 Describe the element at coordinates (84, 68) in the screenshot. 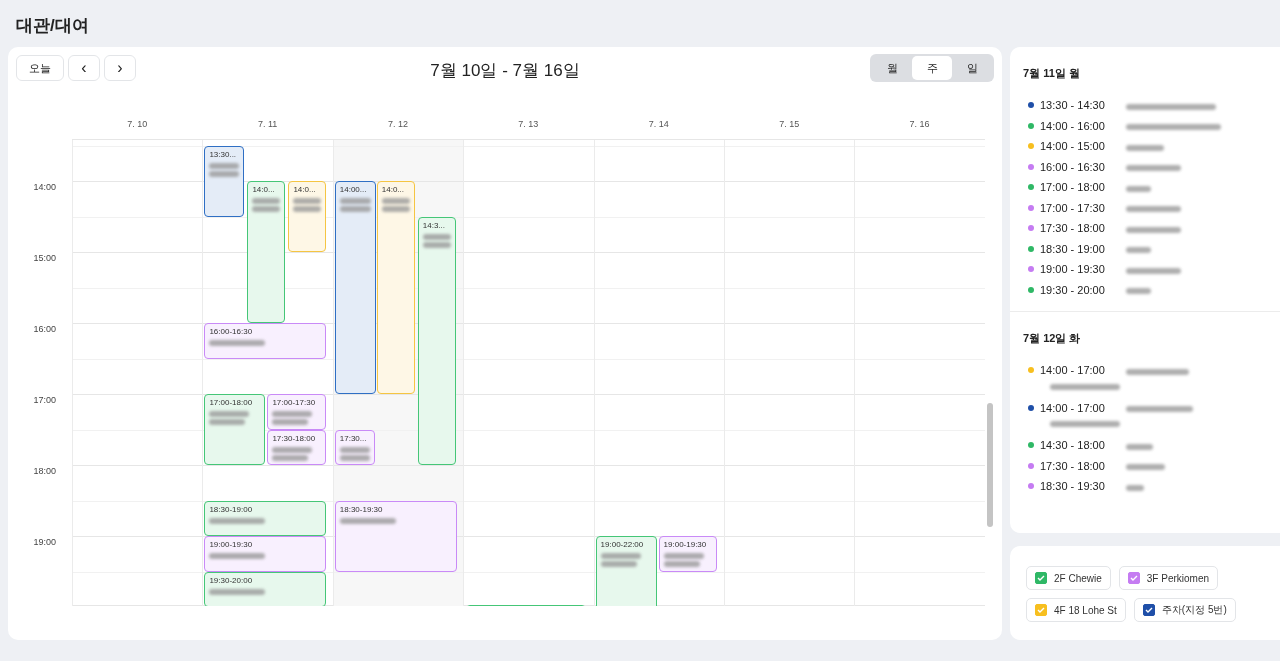

I see `prev-button: ‹` at that location.